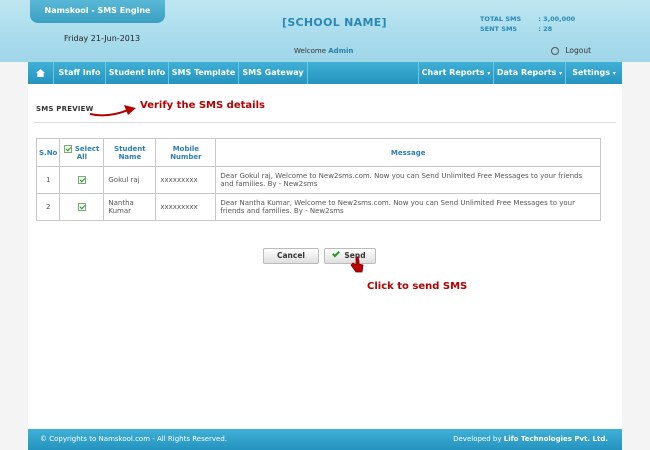  I want to click on welcome-user: Admin, so click(341, 51).